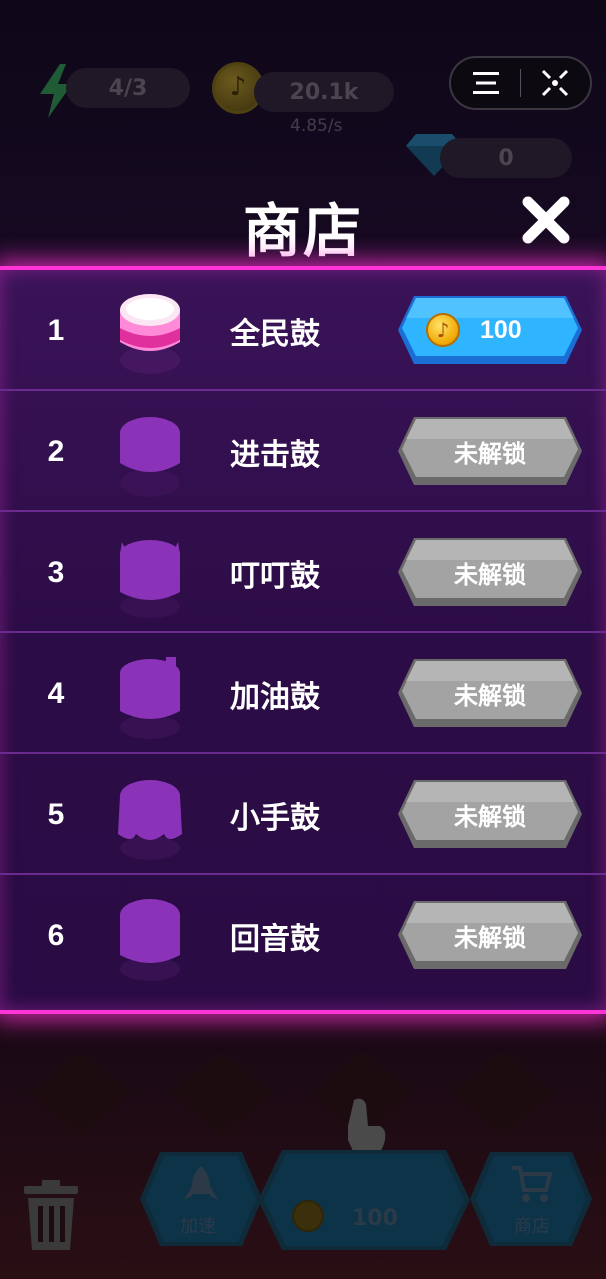  What do you see at coordinates (56, 935) in the screenshot?
I see `item-rank: 6` at bounding box center [56, 935].